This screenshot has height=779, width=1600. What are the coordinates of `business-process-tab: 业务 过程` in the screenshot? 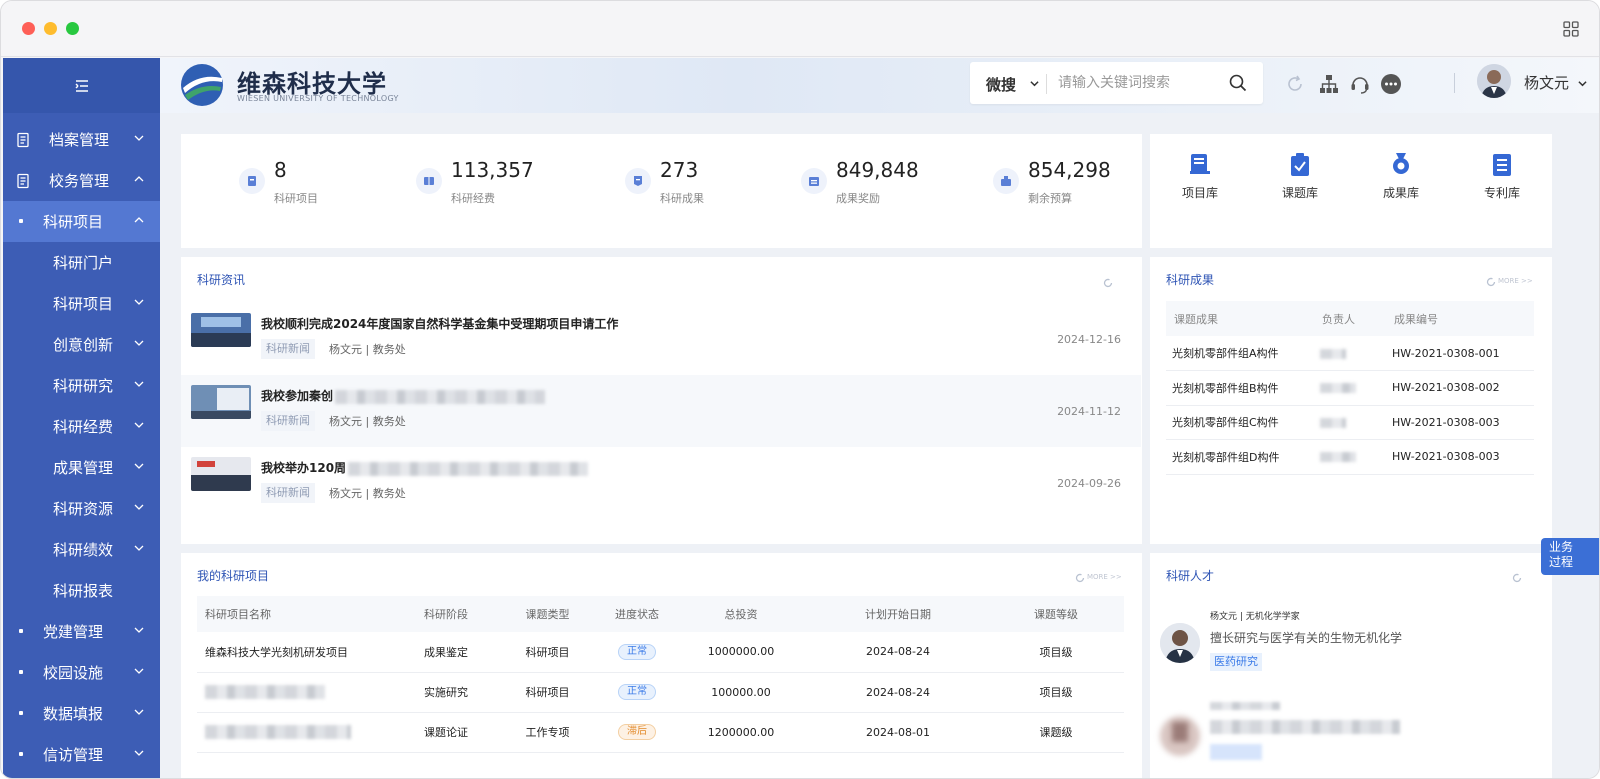 It's located at (1570, 556).